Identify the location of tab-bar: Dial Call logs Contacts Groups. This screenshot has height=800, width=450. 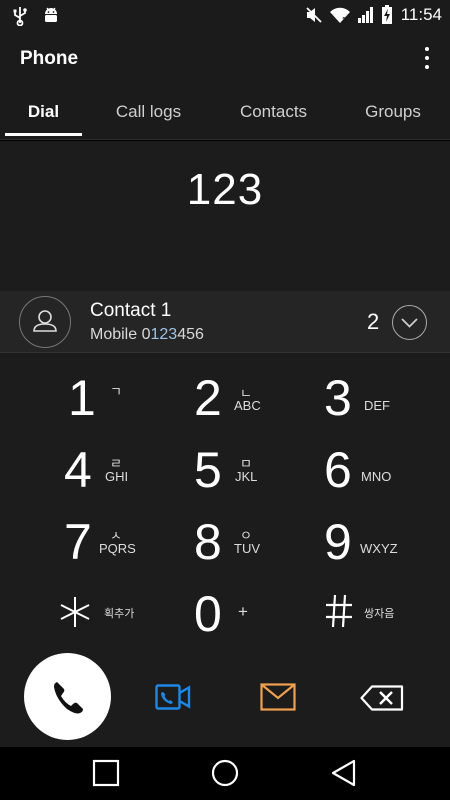
(225, 114).